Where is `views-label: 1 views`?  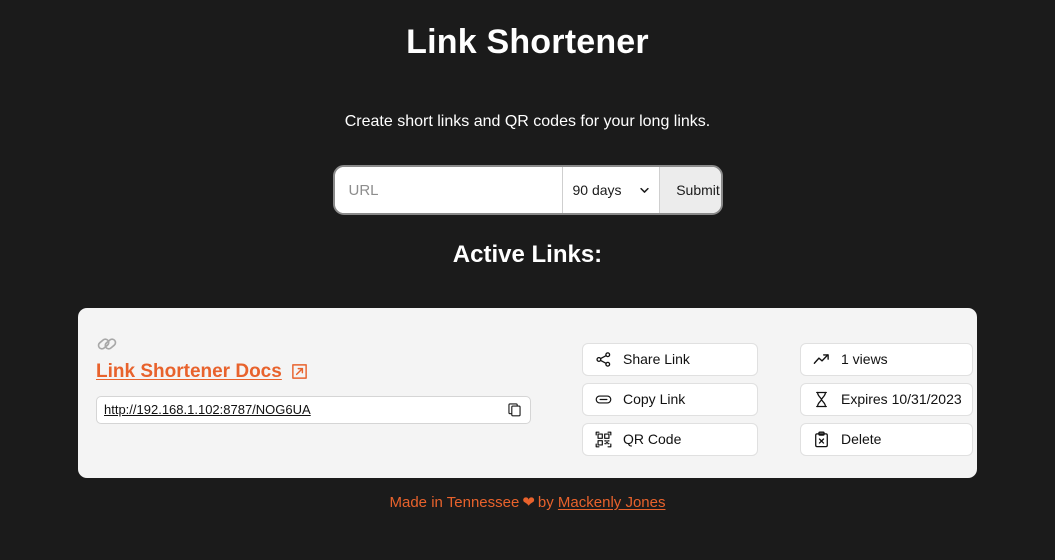
views-label: 1 views is located at coordinates (864, 359).